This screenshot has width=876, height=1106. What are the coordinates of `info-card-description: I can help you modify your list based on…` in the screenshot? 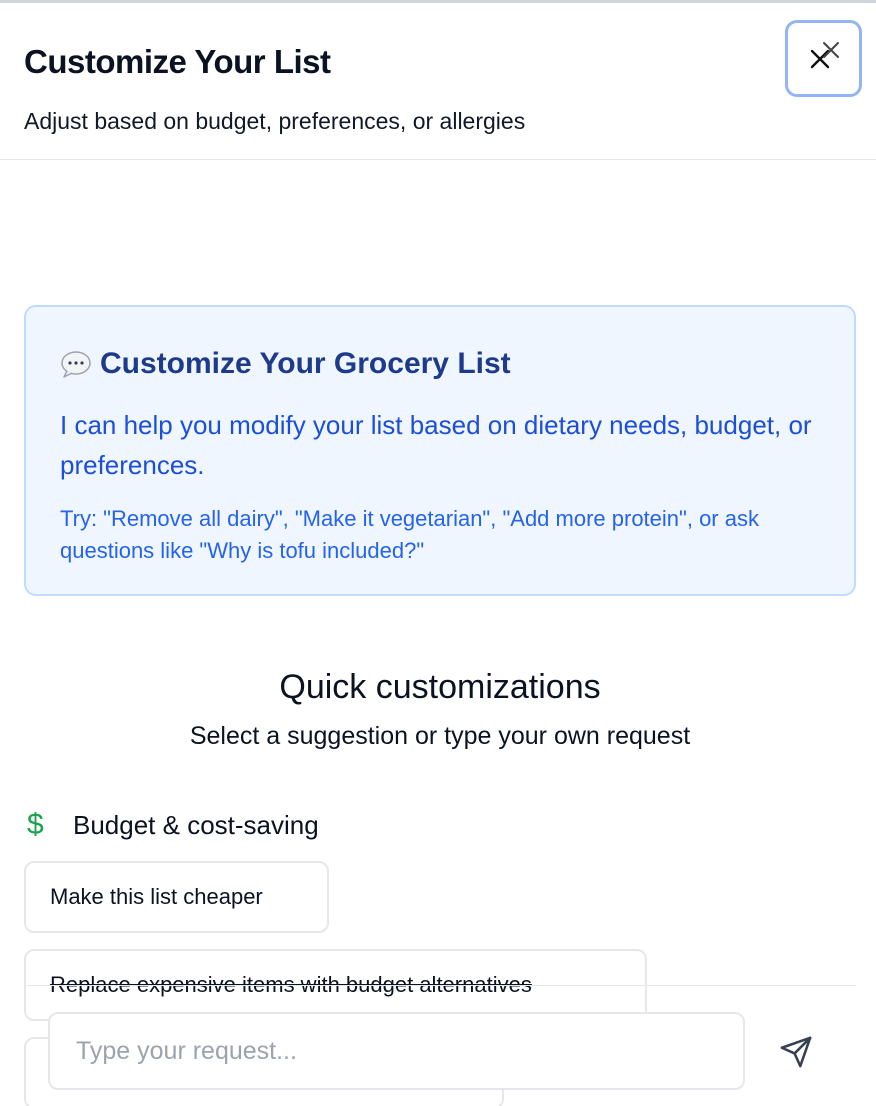 It's located at (436, 445).